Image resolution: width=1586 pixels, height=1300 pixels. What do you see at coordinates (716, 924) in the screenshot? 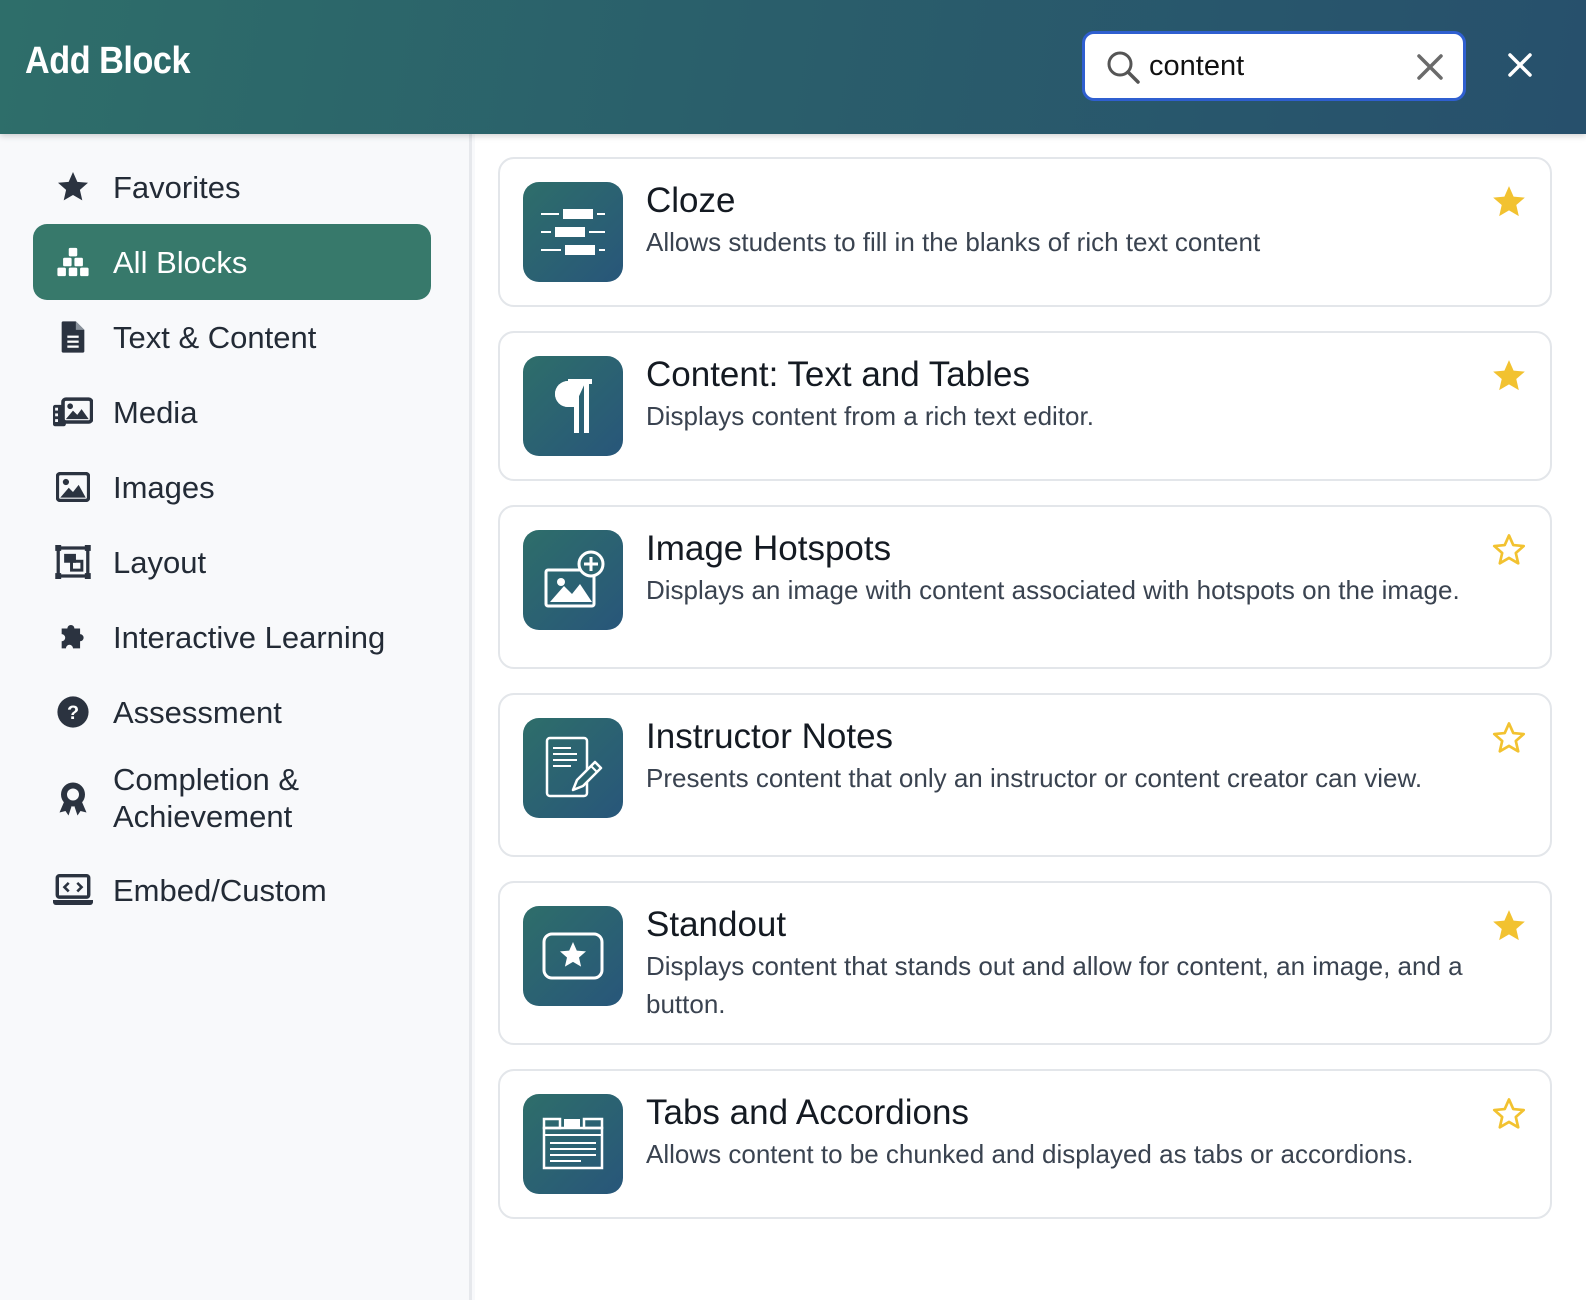
I see `block-name: Standout` at bounding box center [716, 924].